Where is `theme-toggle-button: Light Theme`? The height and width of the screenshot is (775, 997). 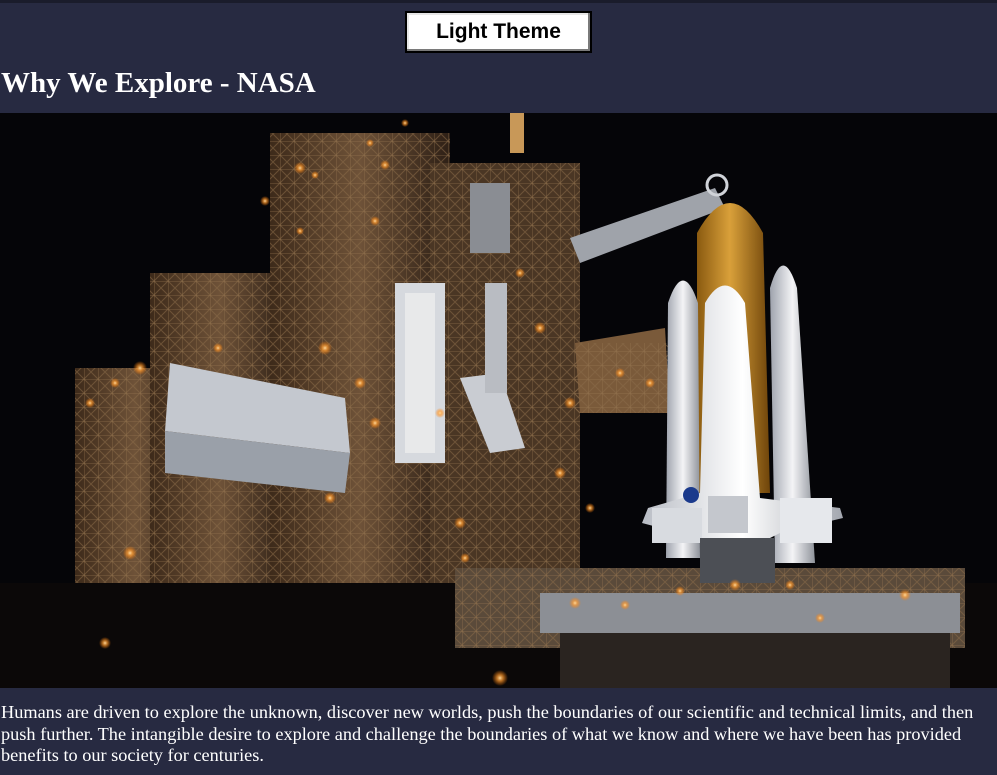 theme-toggle-button: Light Theme is located at coordinates (498, 32).